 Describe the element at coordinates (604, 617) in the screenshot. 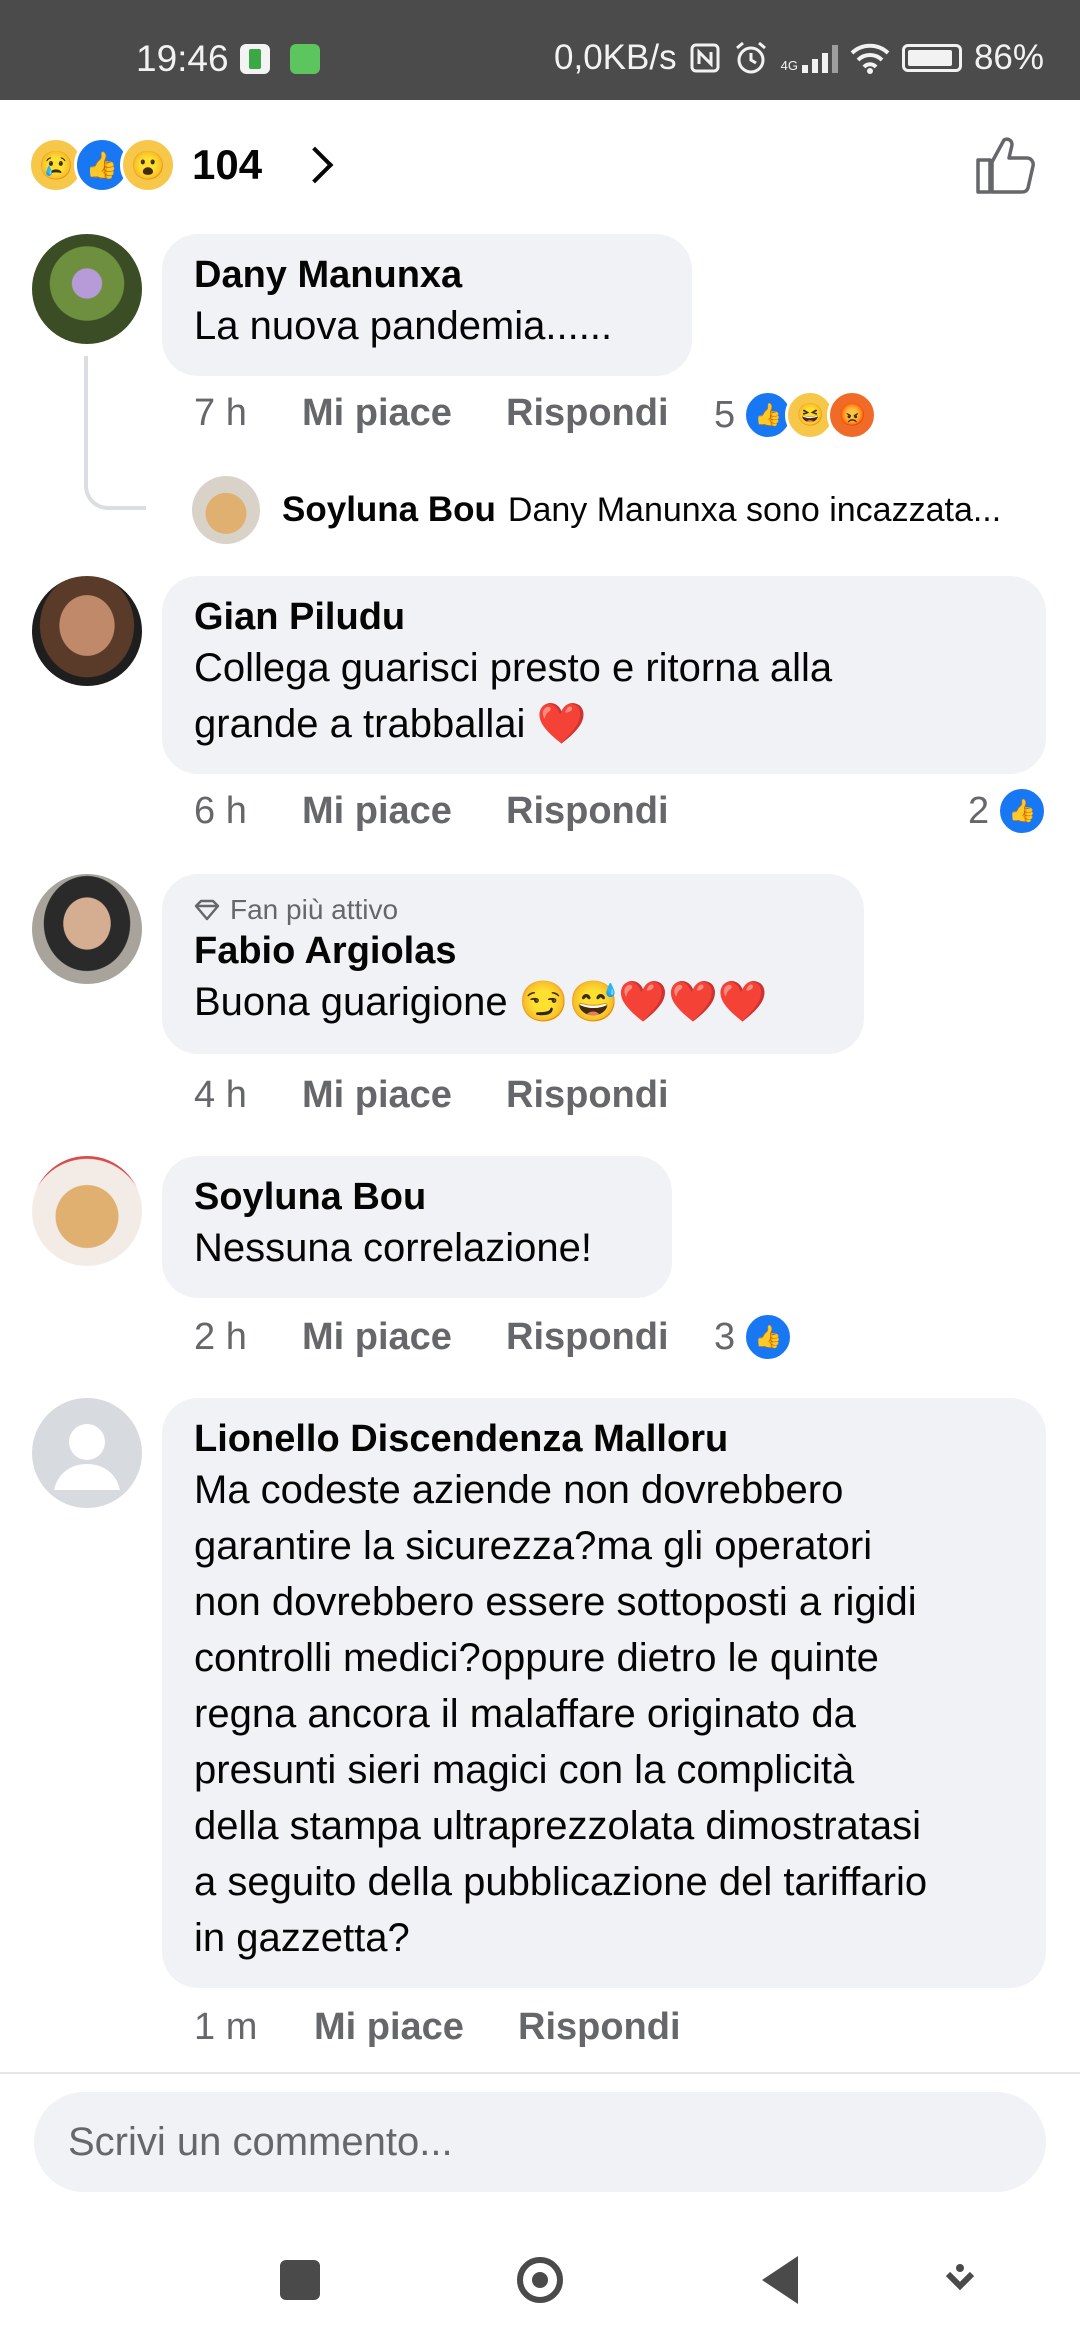

I see `comment-author: Gian Piludu` at that location.